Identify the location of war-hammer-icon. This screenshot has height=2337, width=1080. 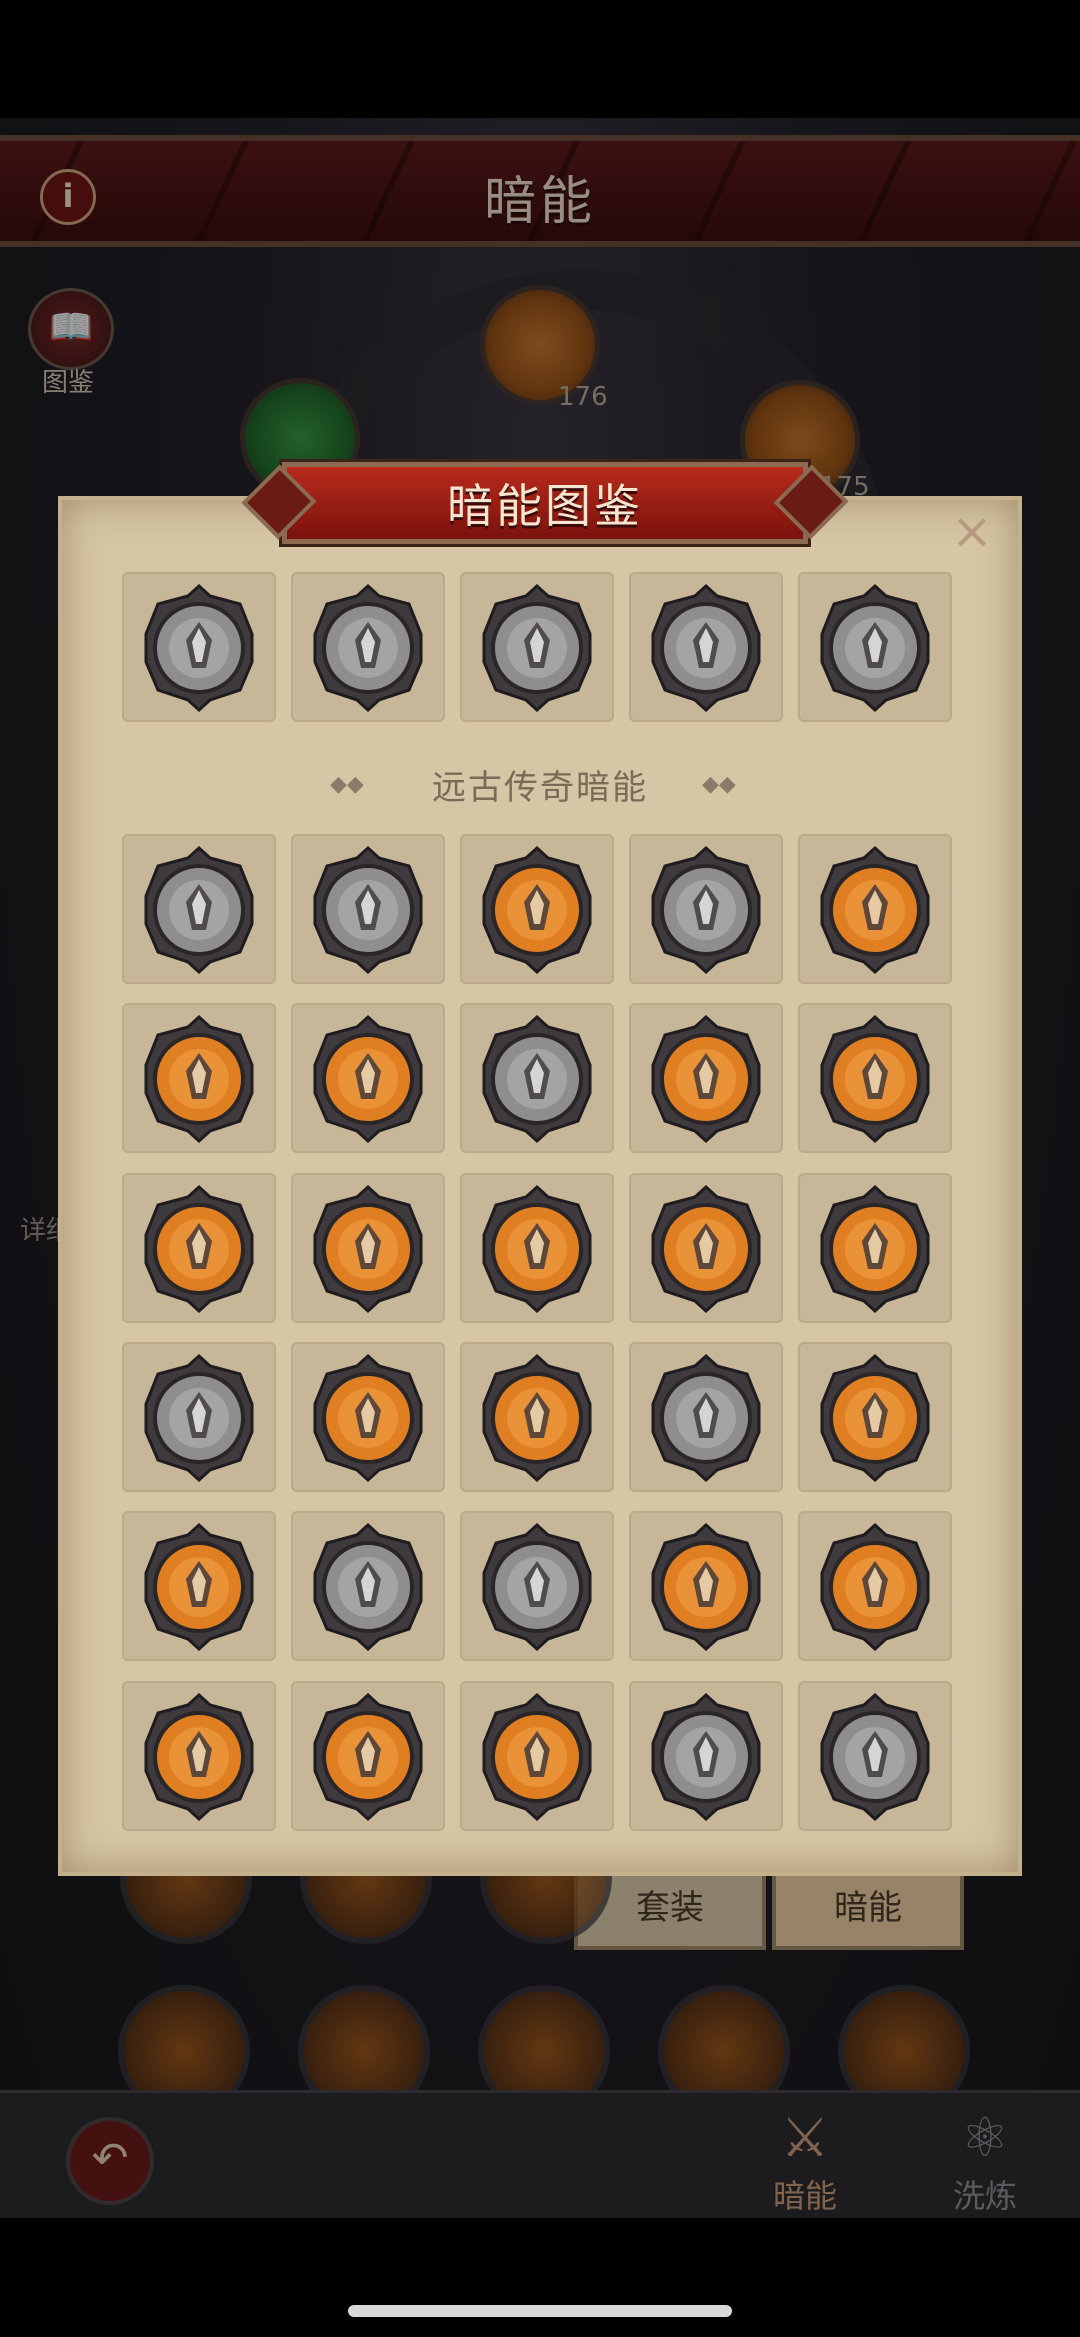
(368, 909).